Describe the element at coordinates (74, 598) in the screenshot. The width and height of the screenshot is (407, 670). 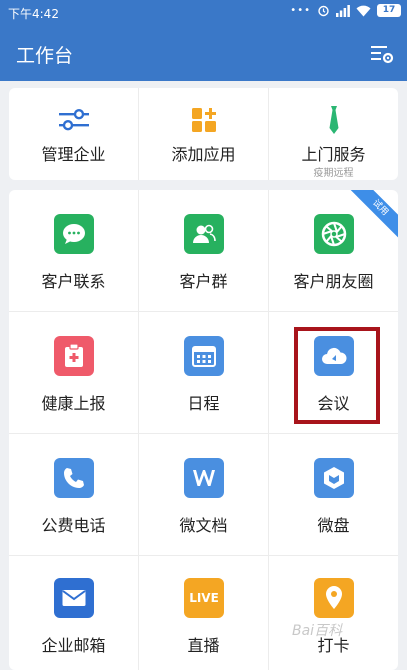
I see `mail-icon` at that location.